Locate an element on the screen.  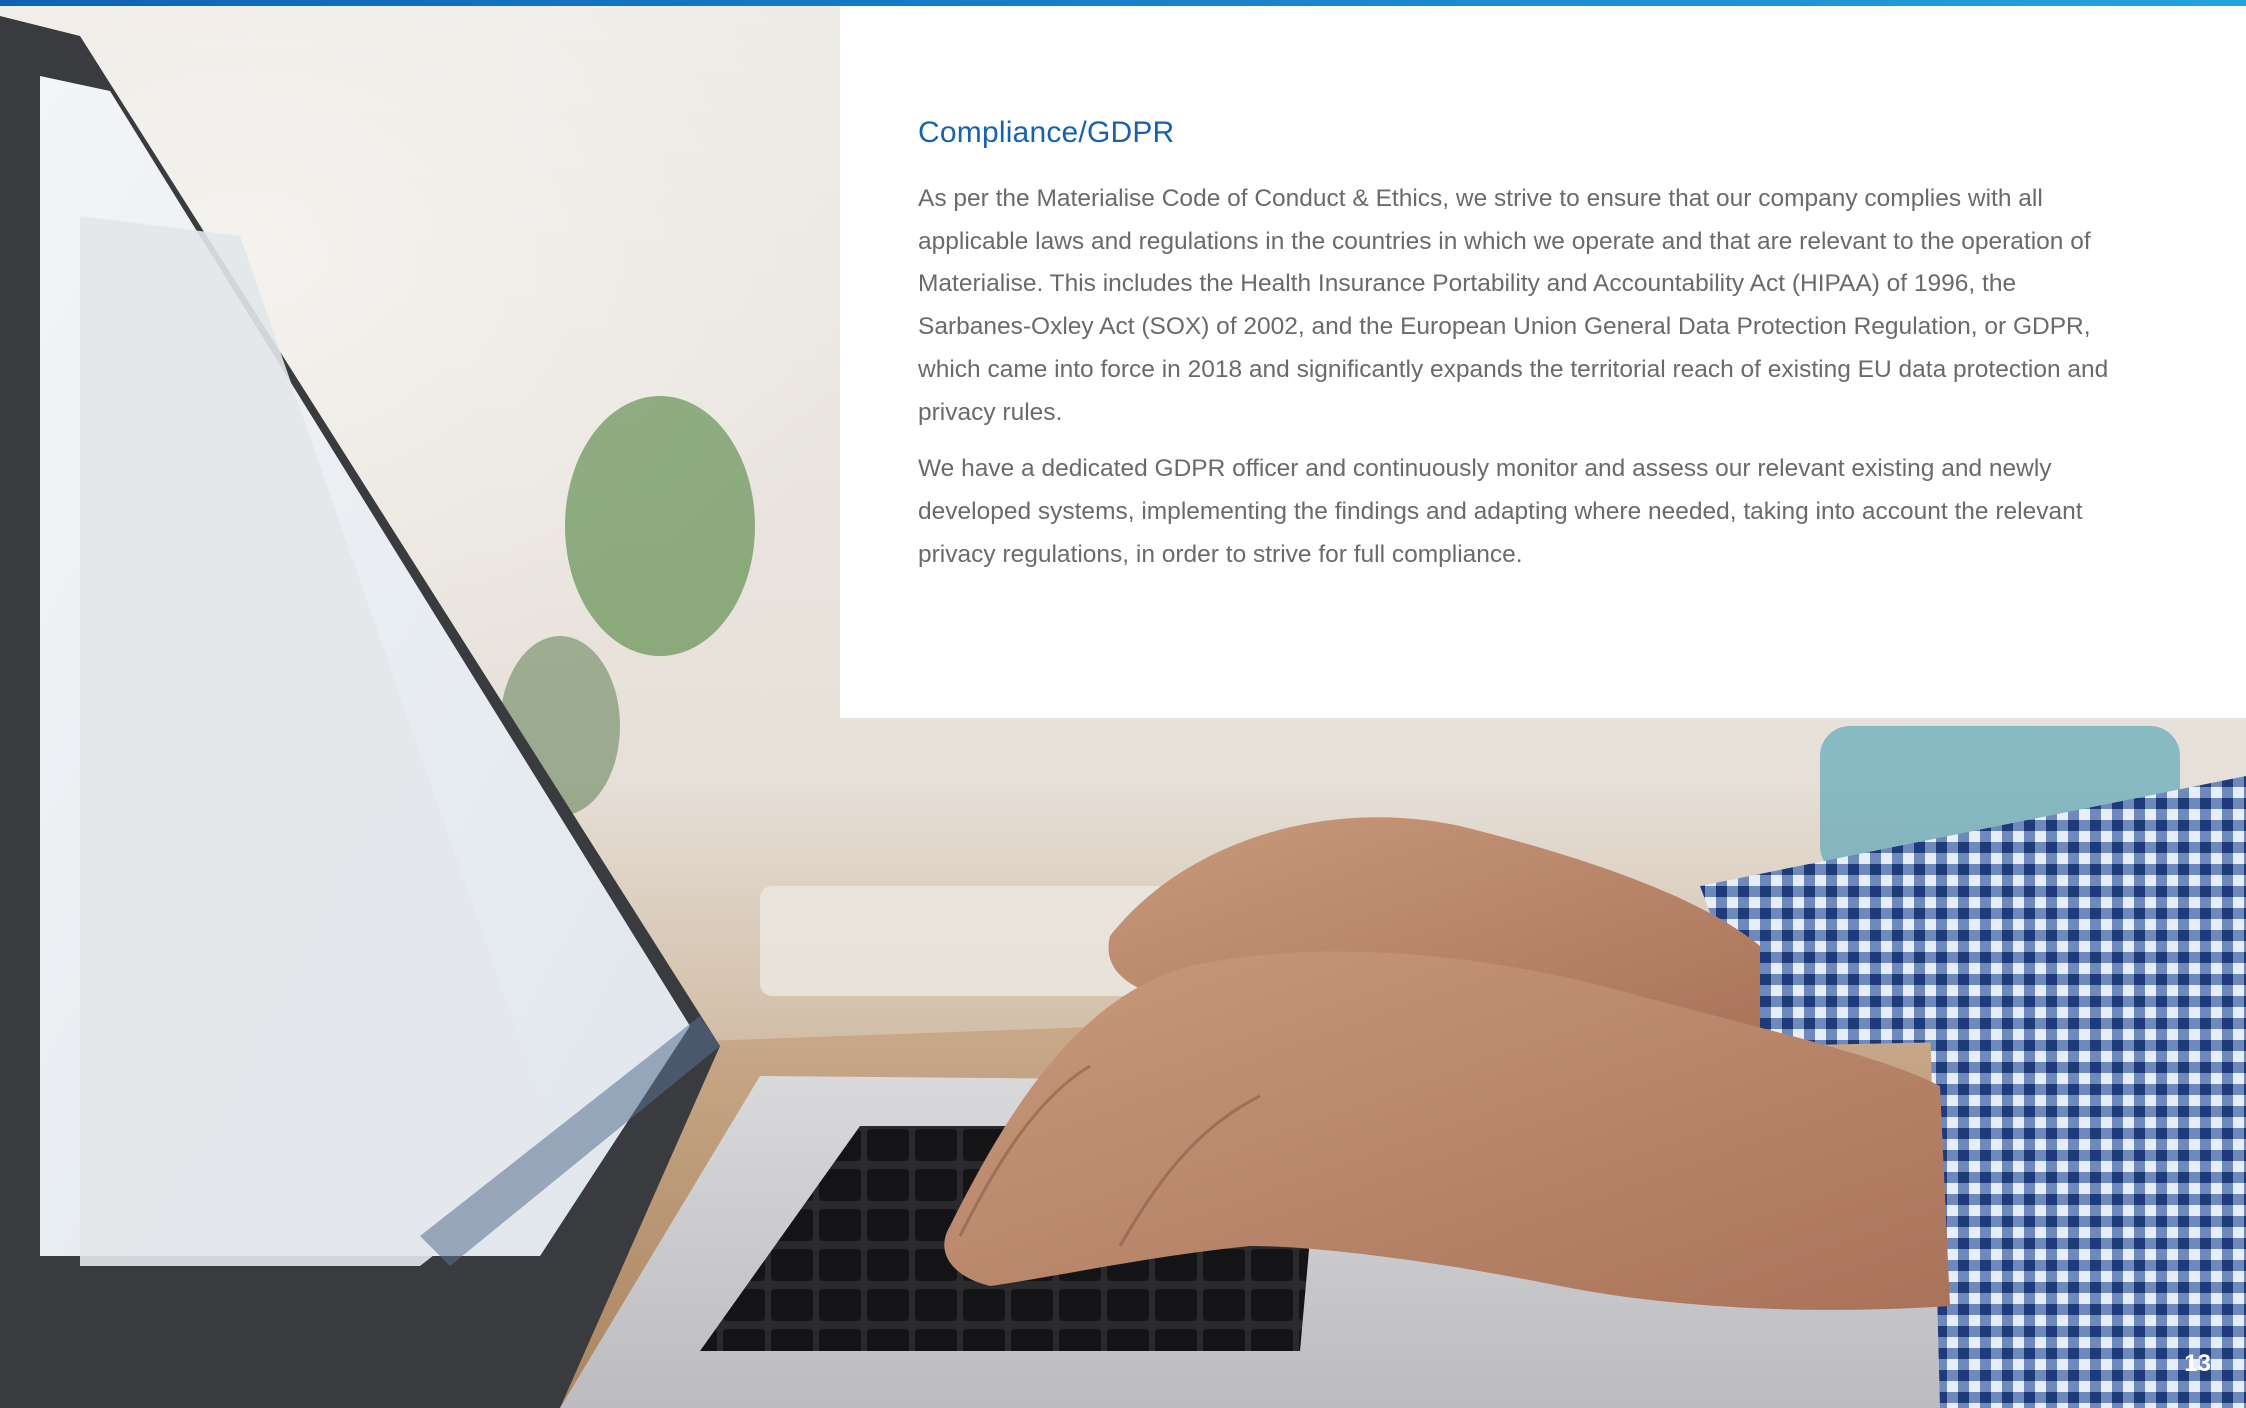
section-heading: Compliance/GDPR is located at coordinates (1046, 132).